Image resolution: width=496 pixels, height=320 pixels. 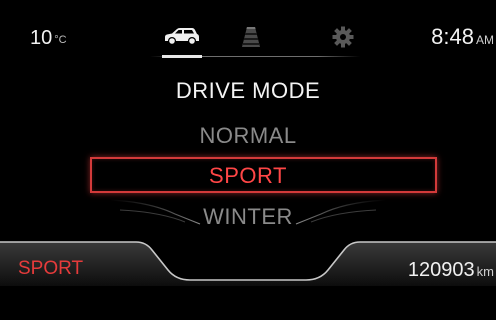 I want to click on tab-settings, so click(x=343, y=37).